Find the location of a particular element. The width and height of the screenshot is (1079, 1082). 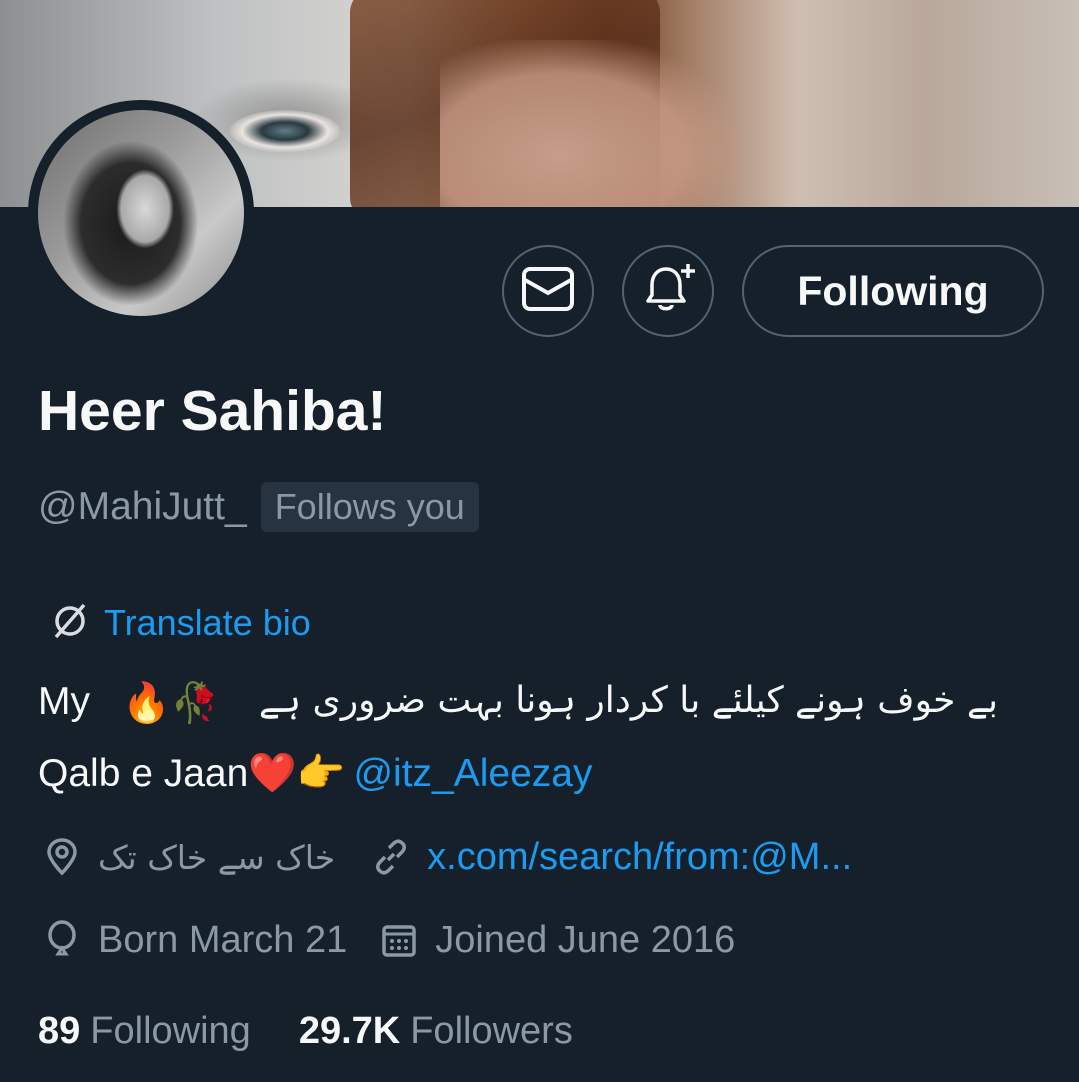

message-button is located at coordinates (548, 291).